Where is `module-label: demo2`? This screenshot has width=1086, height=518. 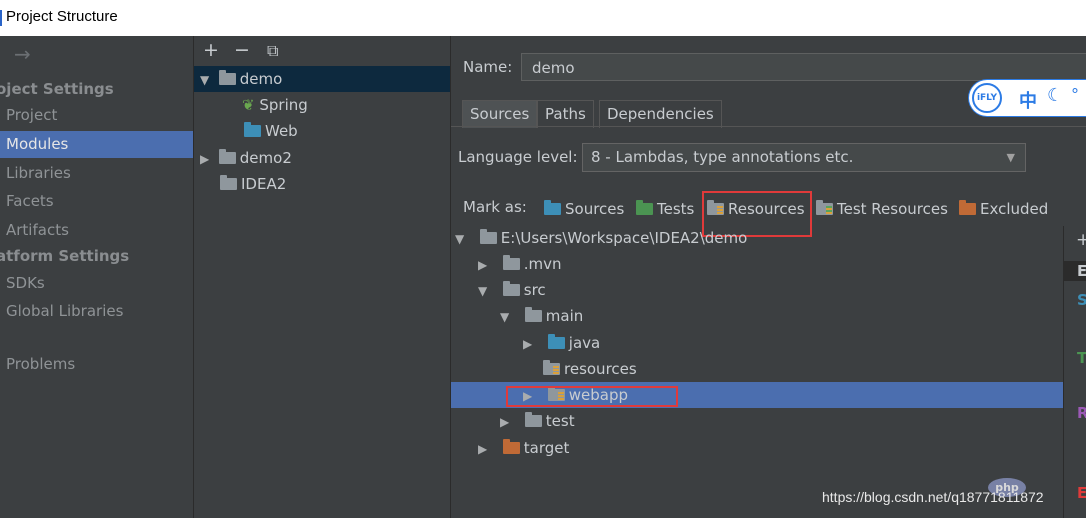
module-label: demo2 is located at coordinates (265, 158).